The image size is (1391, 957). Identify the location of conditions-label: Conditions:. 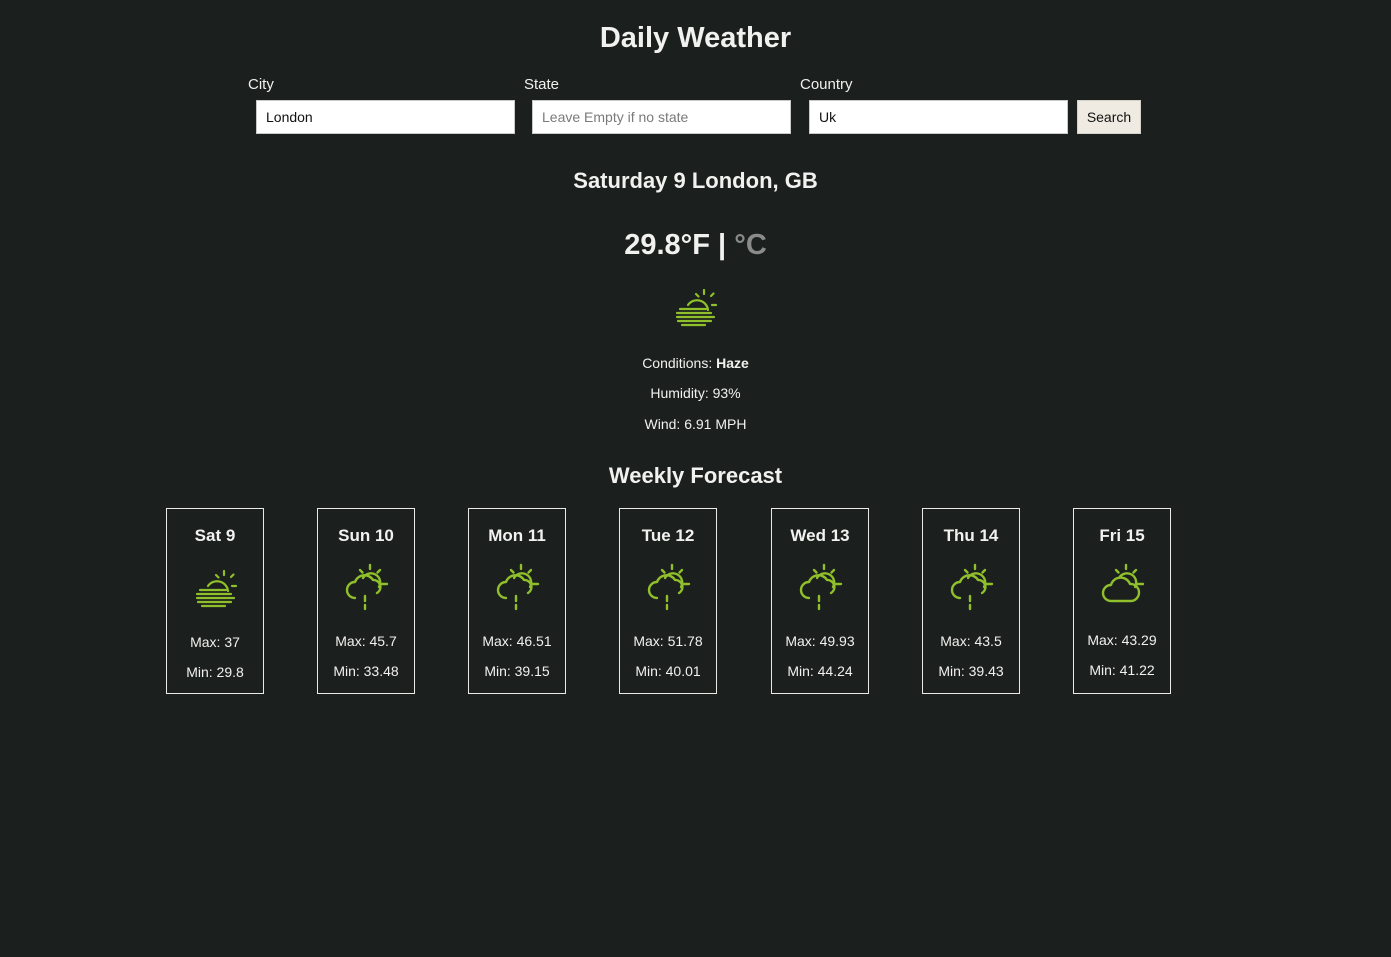
(679, 363).